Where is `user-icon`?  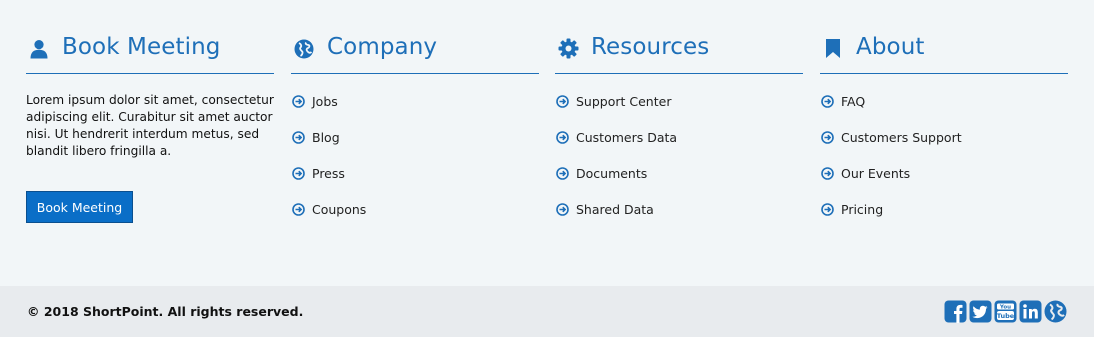 user-icon is located at coordinates (39, 49).